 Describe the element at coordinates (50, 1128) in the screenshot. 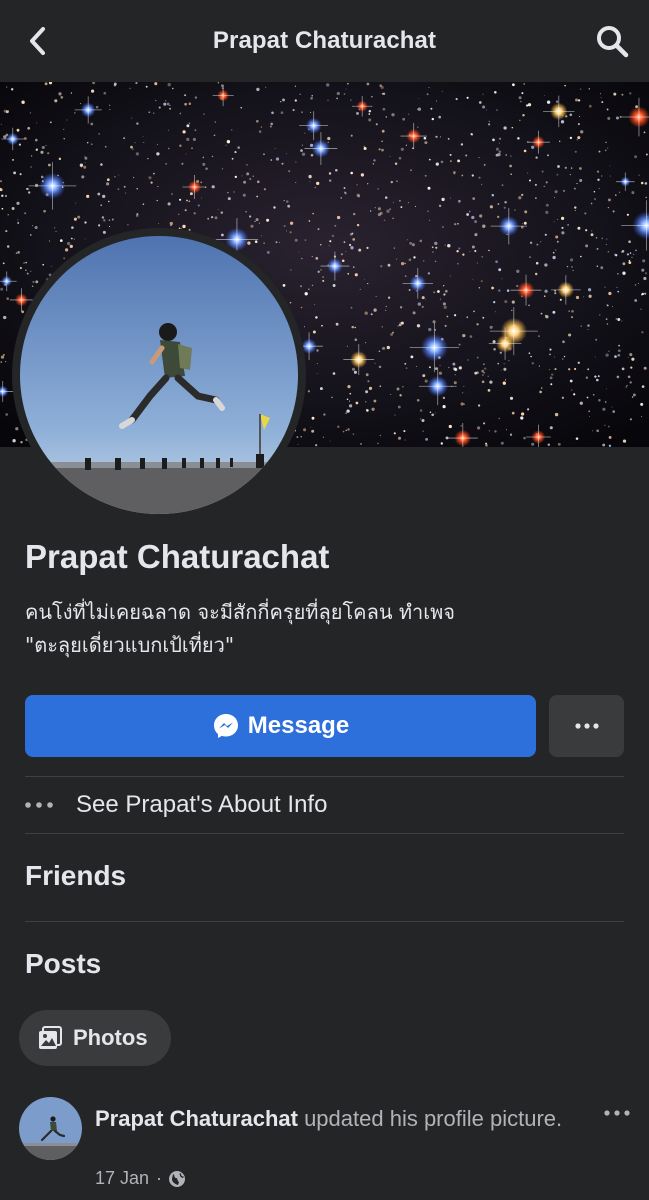

I see `post-author-avatar` at that location.